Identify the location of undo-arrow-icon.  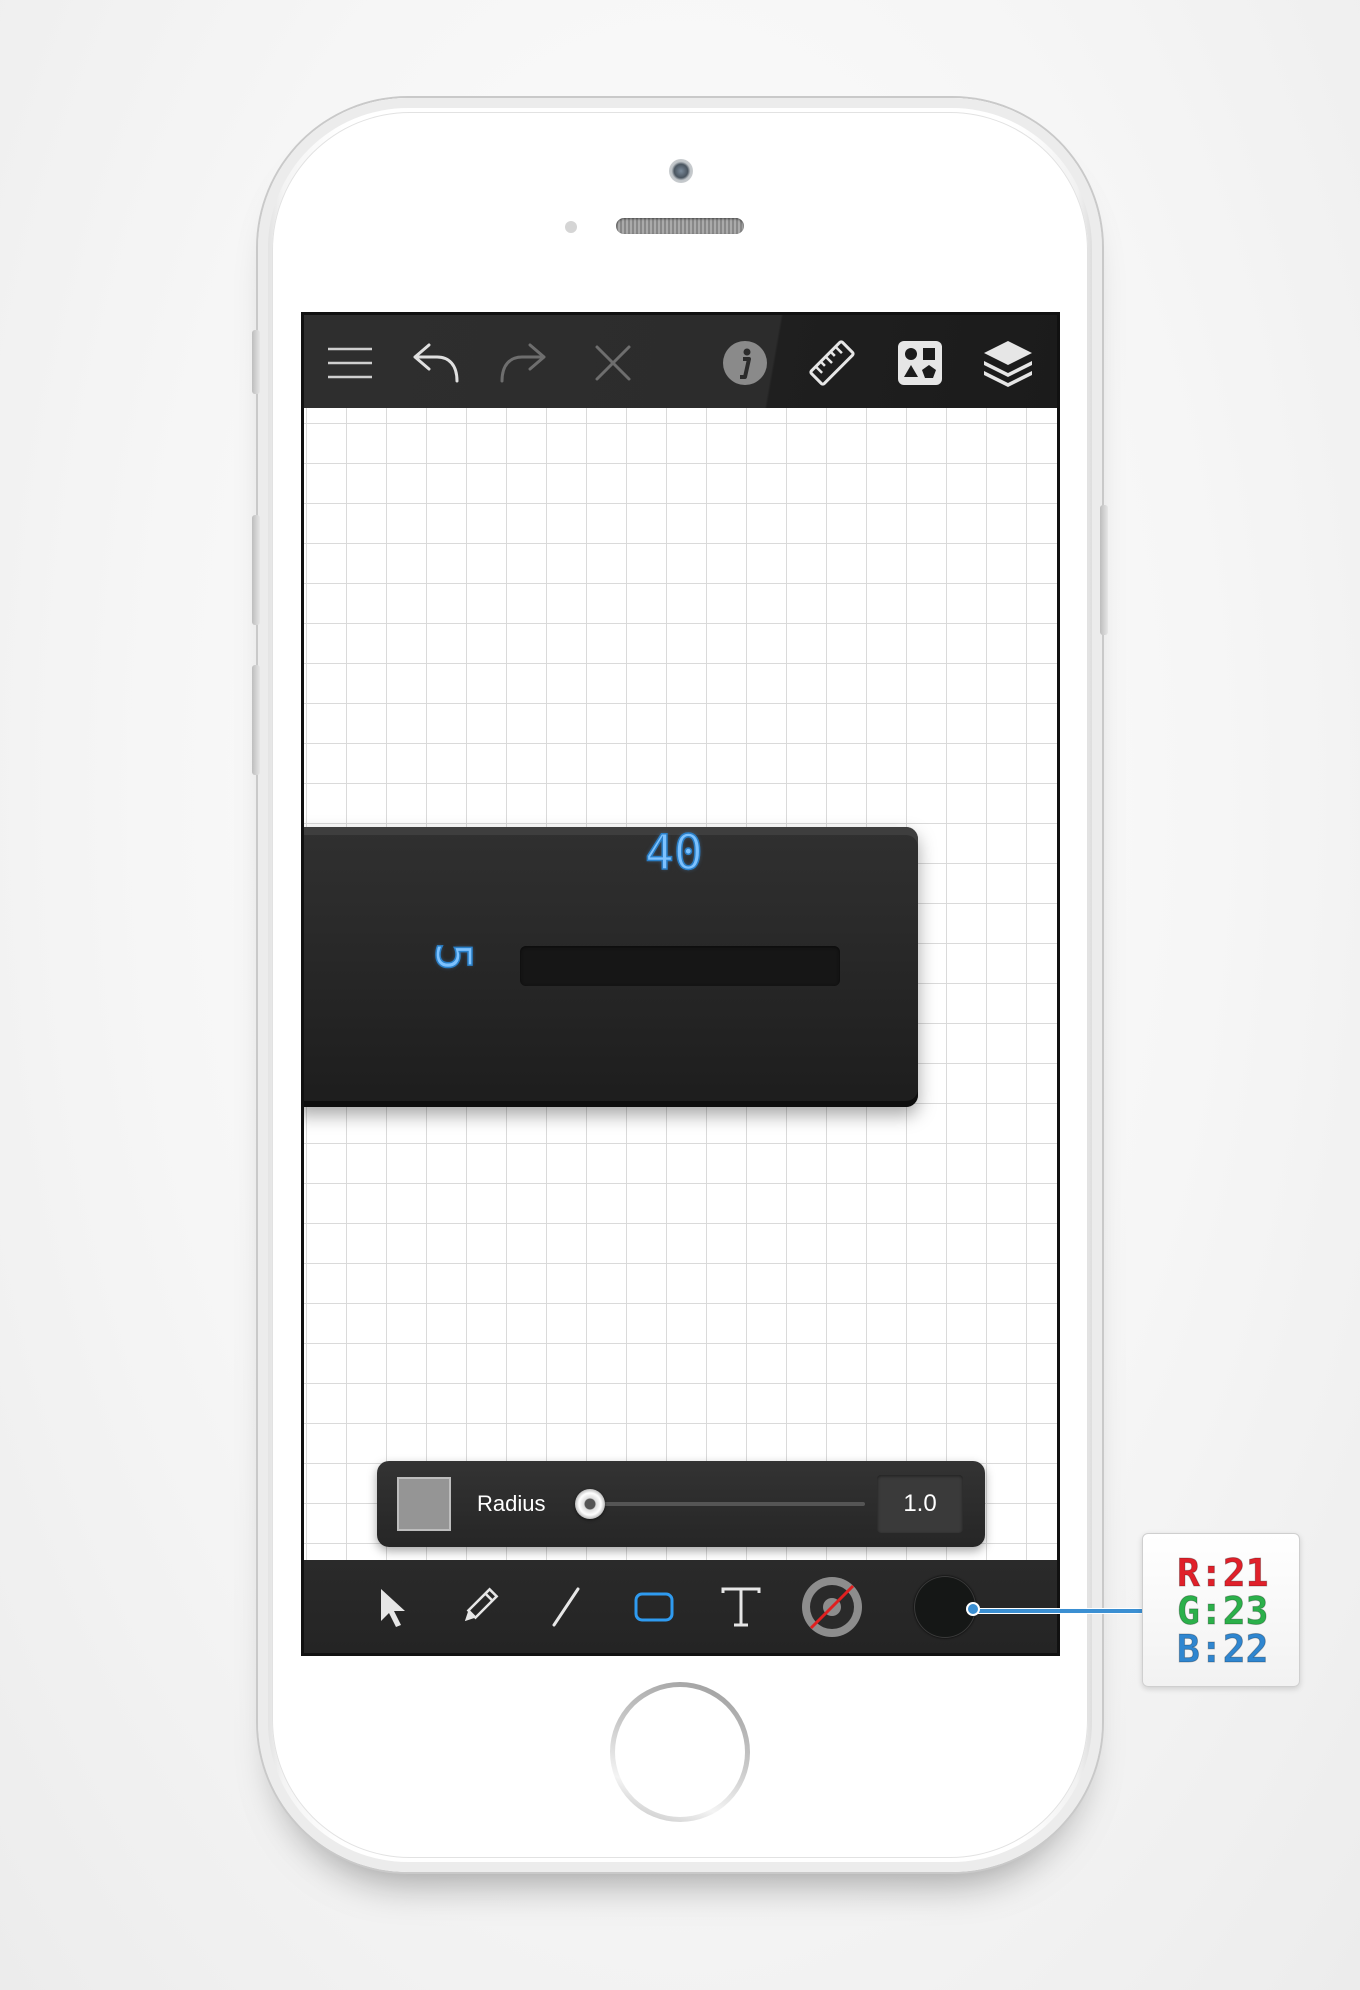
(436, 363).